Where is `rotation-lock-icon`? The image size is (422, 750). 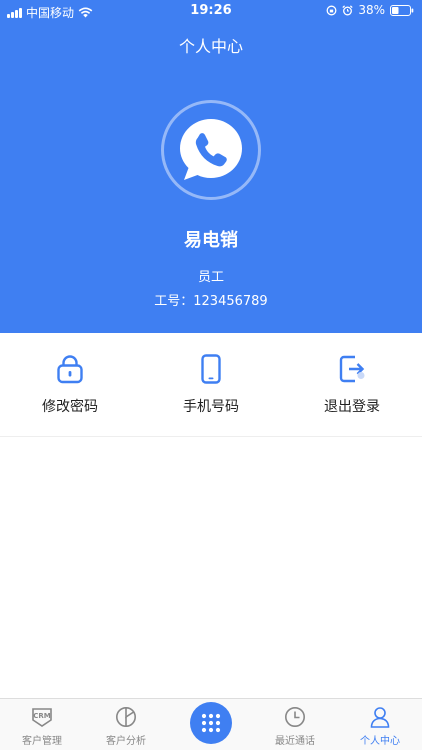
rotation-lock-icon is located at coordinates (331, 10).